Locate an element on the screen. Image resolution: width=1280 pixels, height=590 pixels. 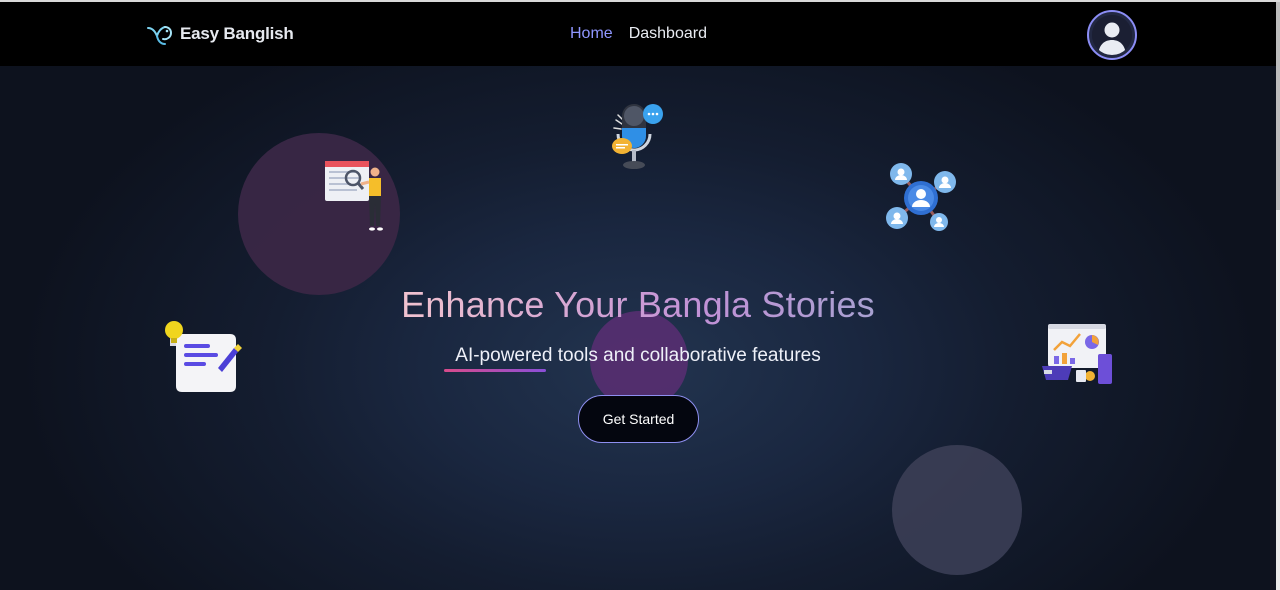
top-navbar: Easy Banglish Home Dashboard is located at coordinates (638, 34).